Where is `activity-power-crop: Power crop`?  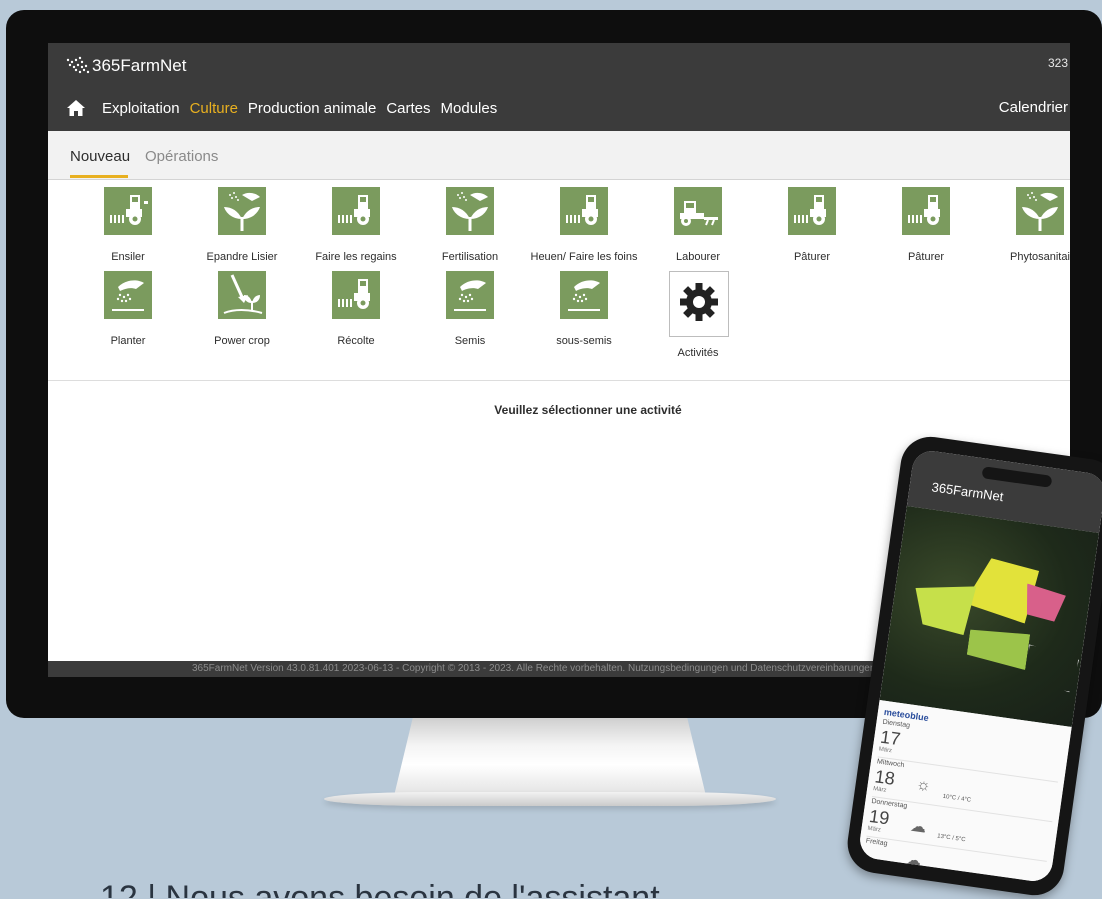
activity-power-crop: Power crop is located at coordinates (242, 313).